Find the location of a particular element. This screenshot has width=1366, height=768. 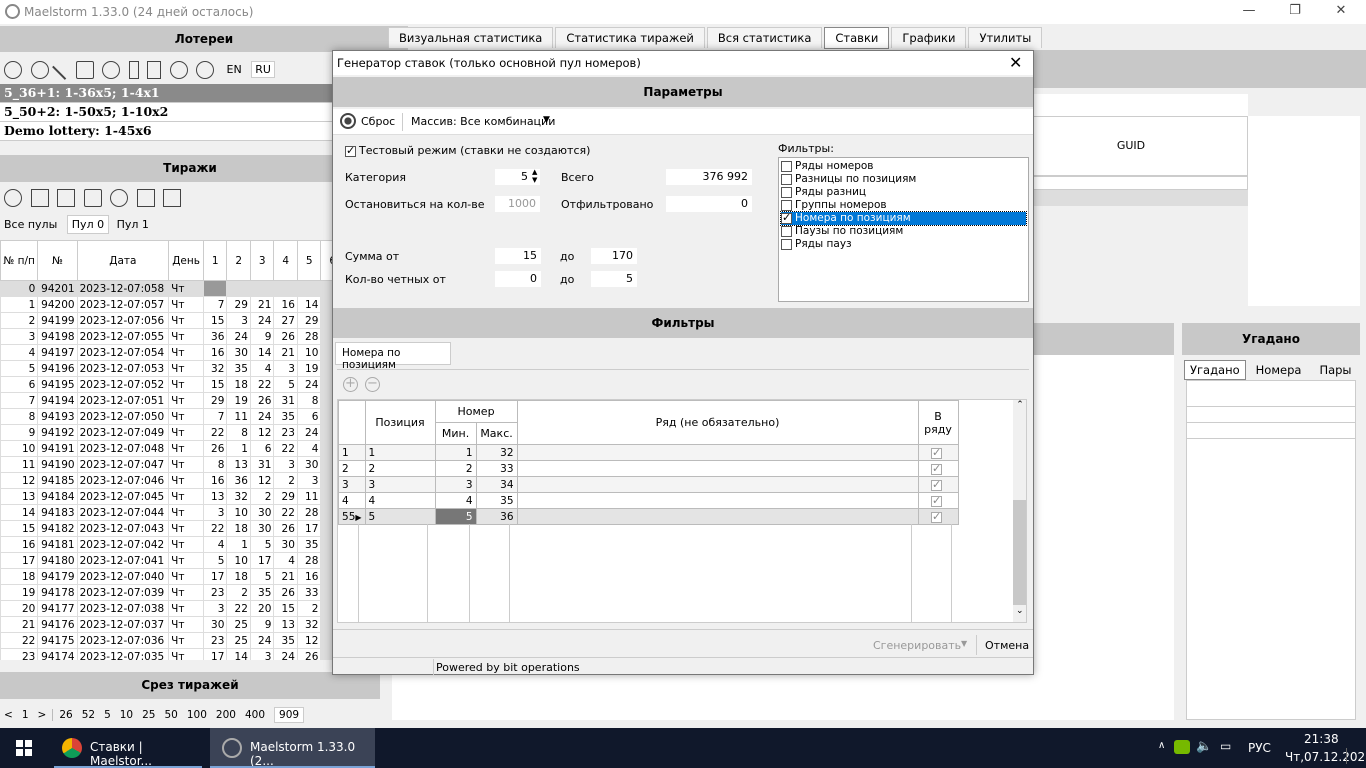

spinner-arrows-icon: ▲ ▼ is located at coordinates (534, 176).